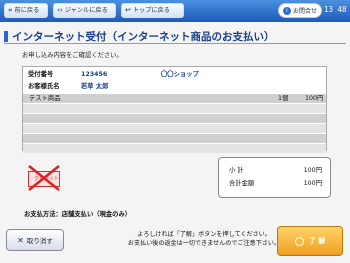 Image resolution: width=350 pixels, height=263 pixels. What do you see at coordinates (10, 10) in the screenshot?
I see `double-chevron-left-icon: «` at bounding box center [10, 10].